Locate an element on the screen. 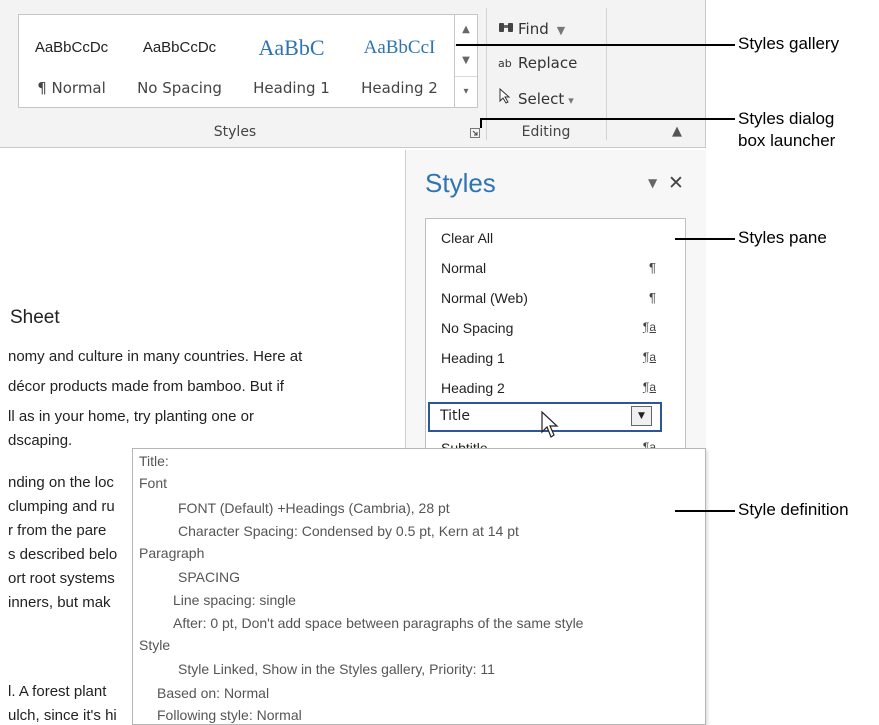  gallery-style-normal: AaBbCcDc ¶ Normal is located at coordinates (71, 61).